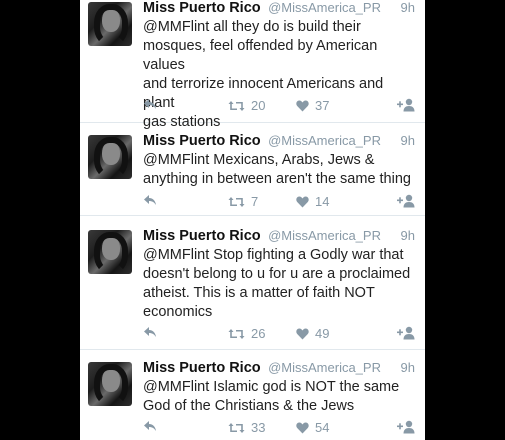  What do you see at coordinates (312, 333) in the screenshot?
I see `like-button: 49` at bounding box center [312, 333].